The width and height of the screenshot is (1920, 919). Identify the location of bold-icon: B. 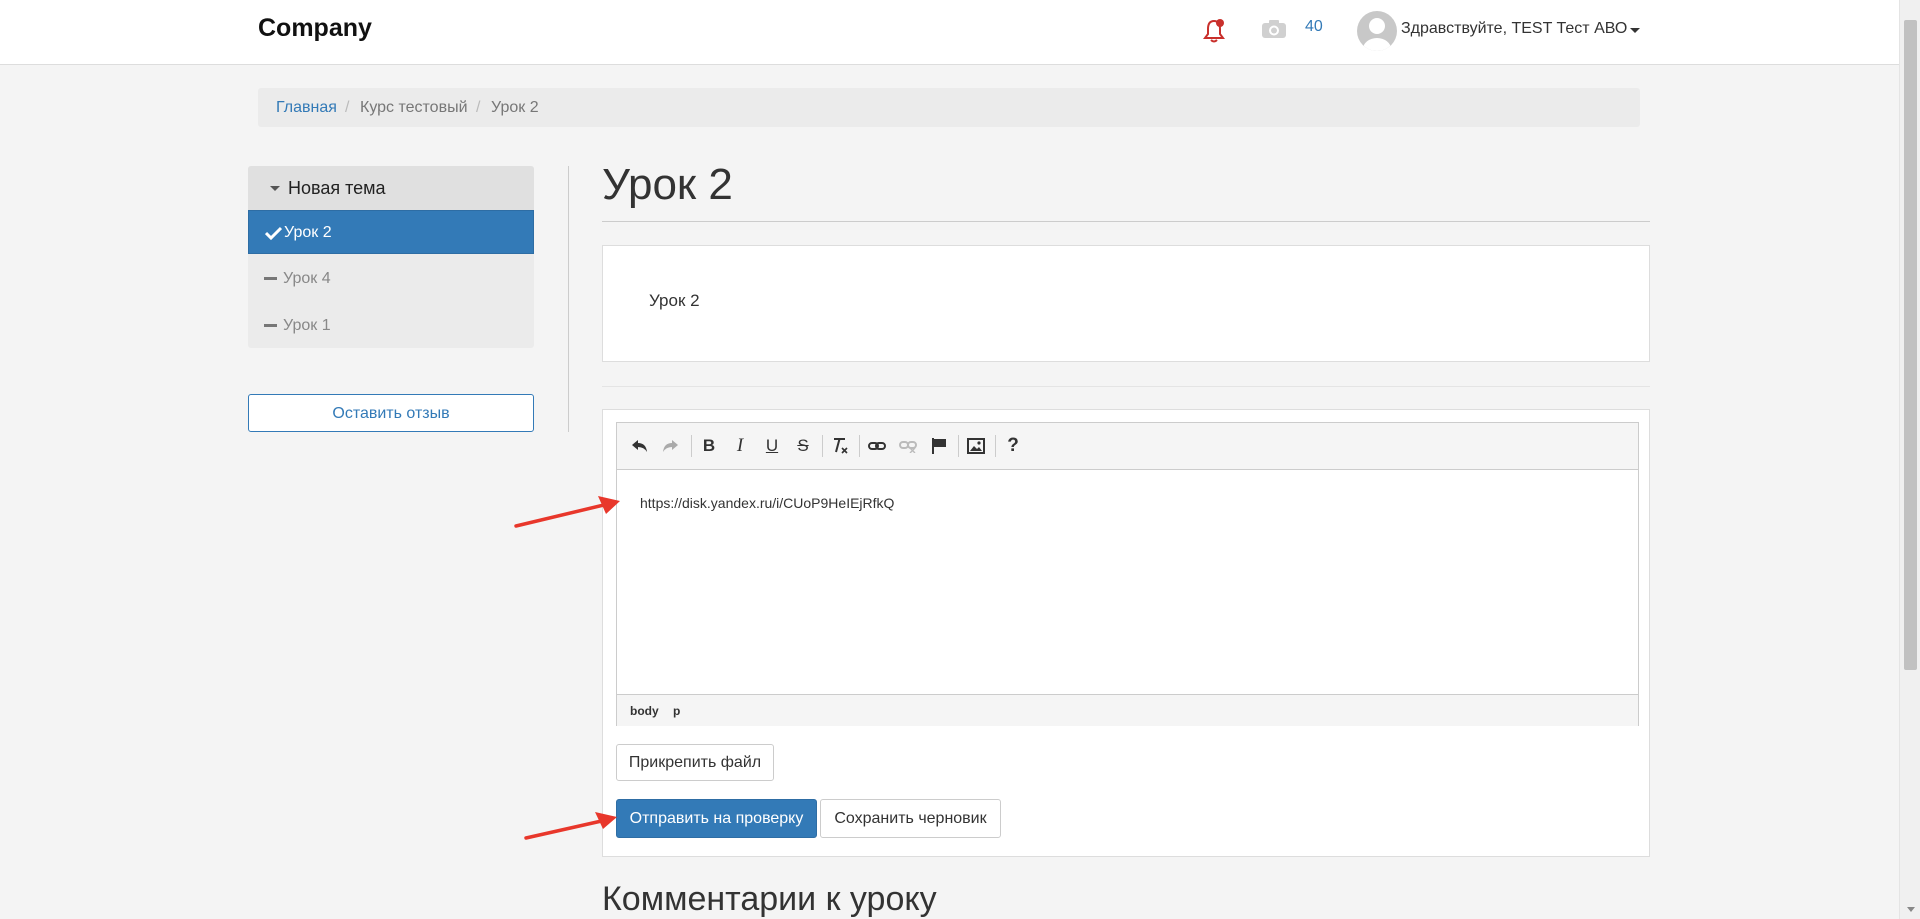
(709, 446).